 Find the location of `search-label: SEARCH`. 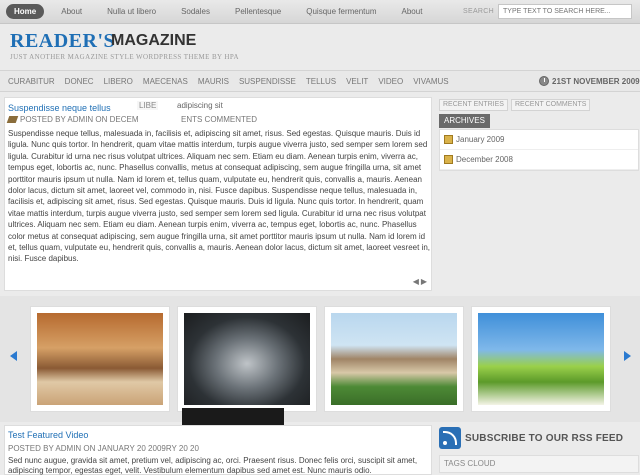

search-label: SEARCH is located at coordinates (478, 11).